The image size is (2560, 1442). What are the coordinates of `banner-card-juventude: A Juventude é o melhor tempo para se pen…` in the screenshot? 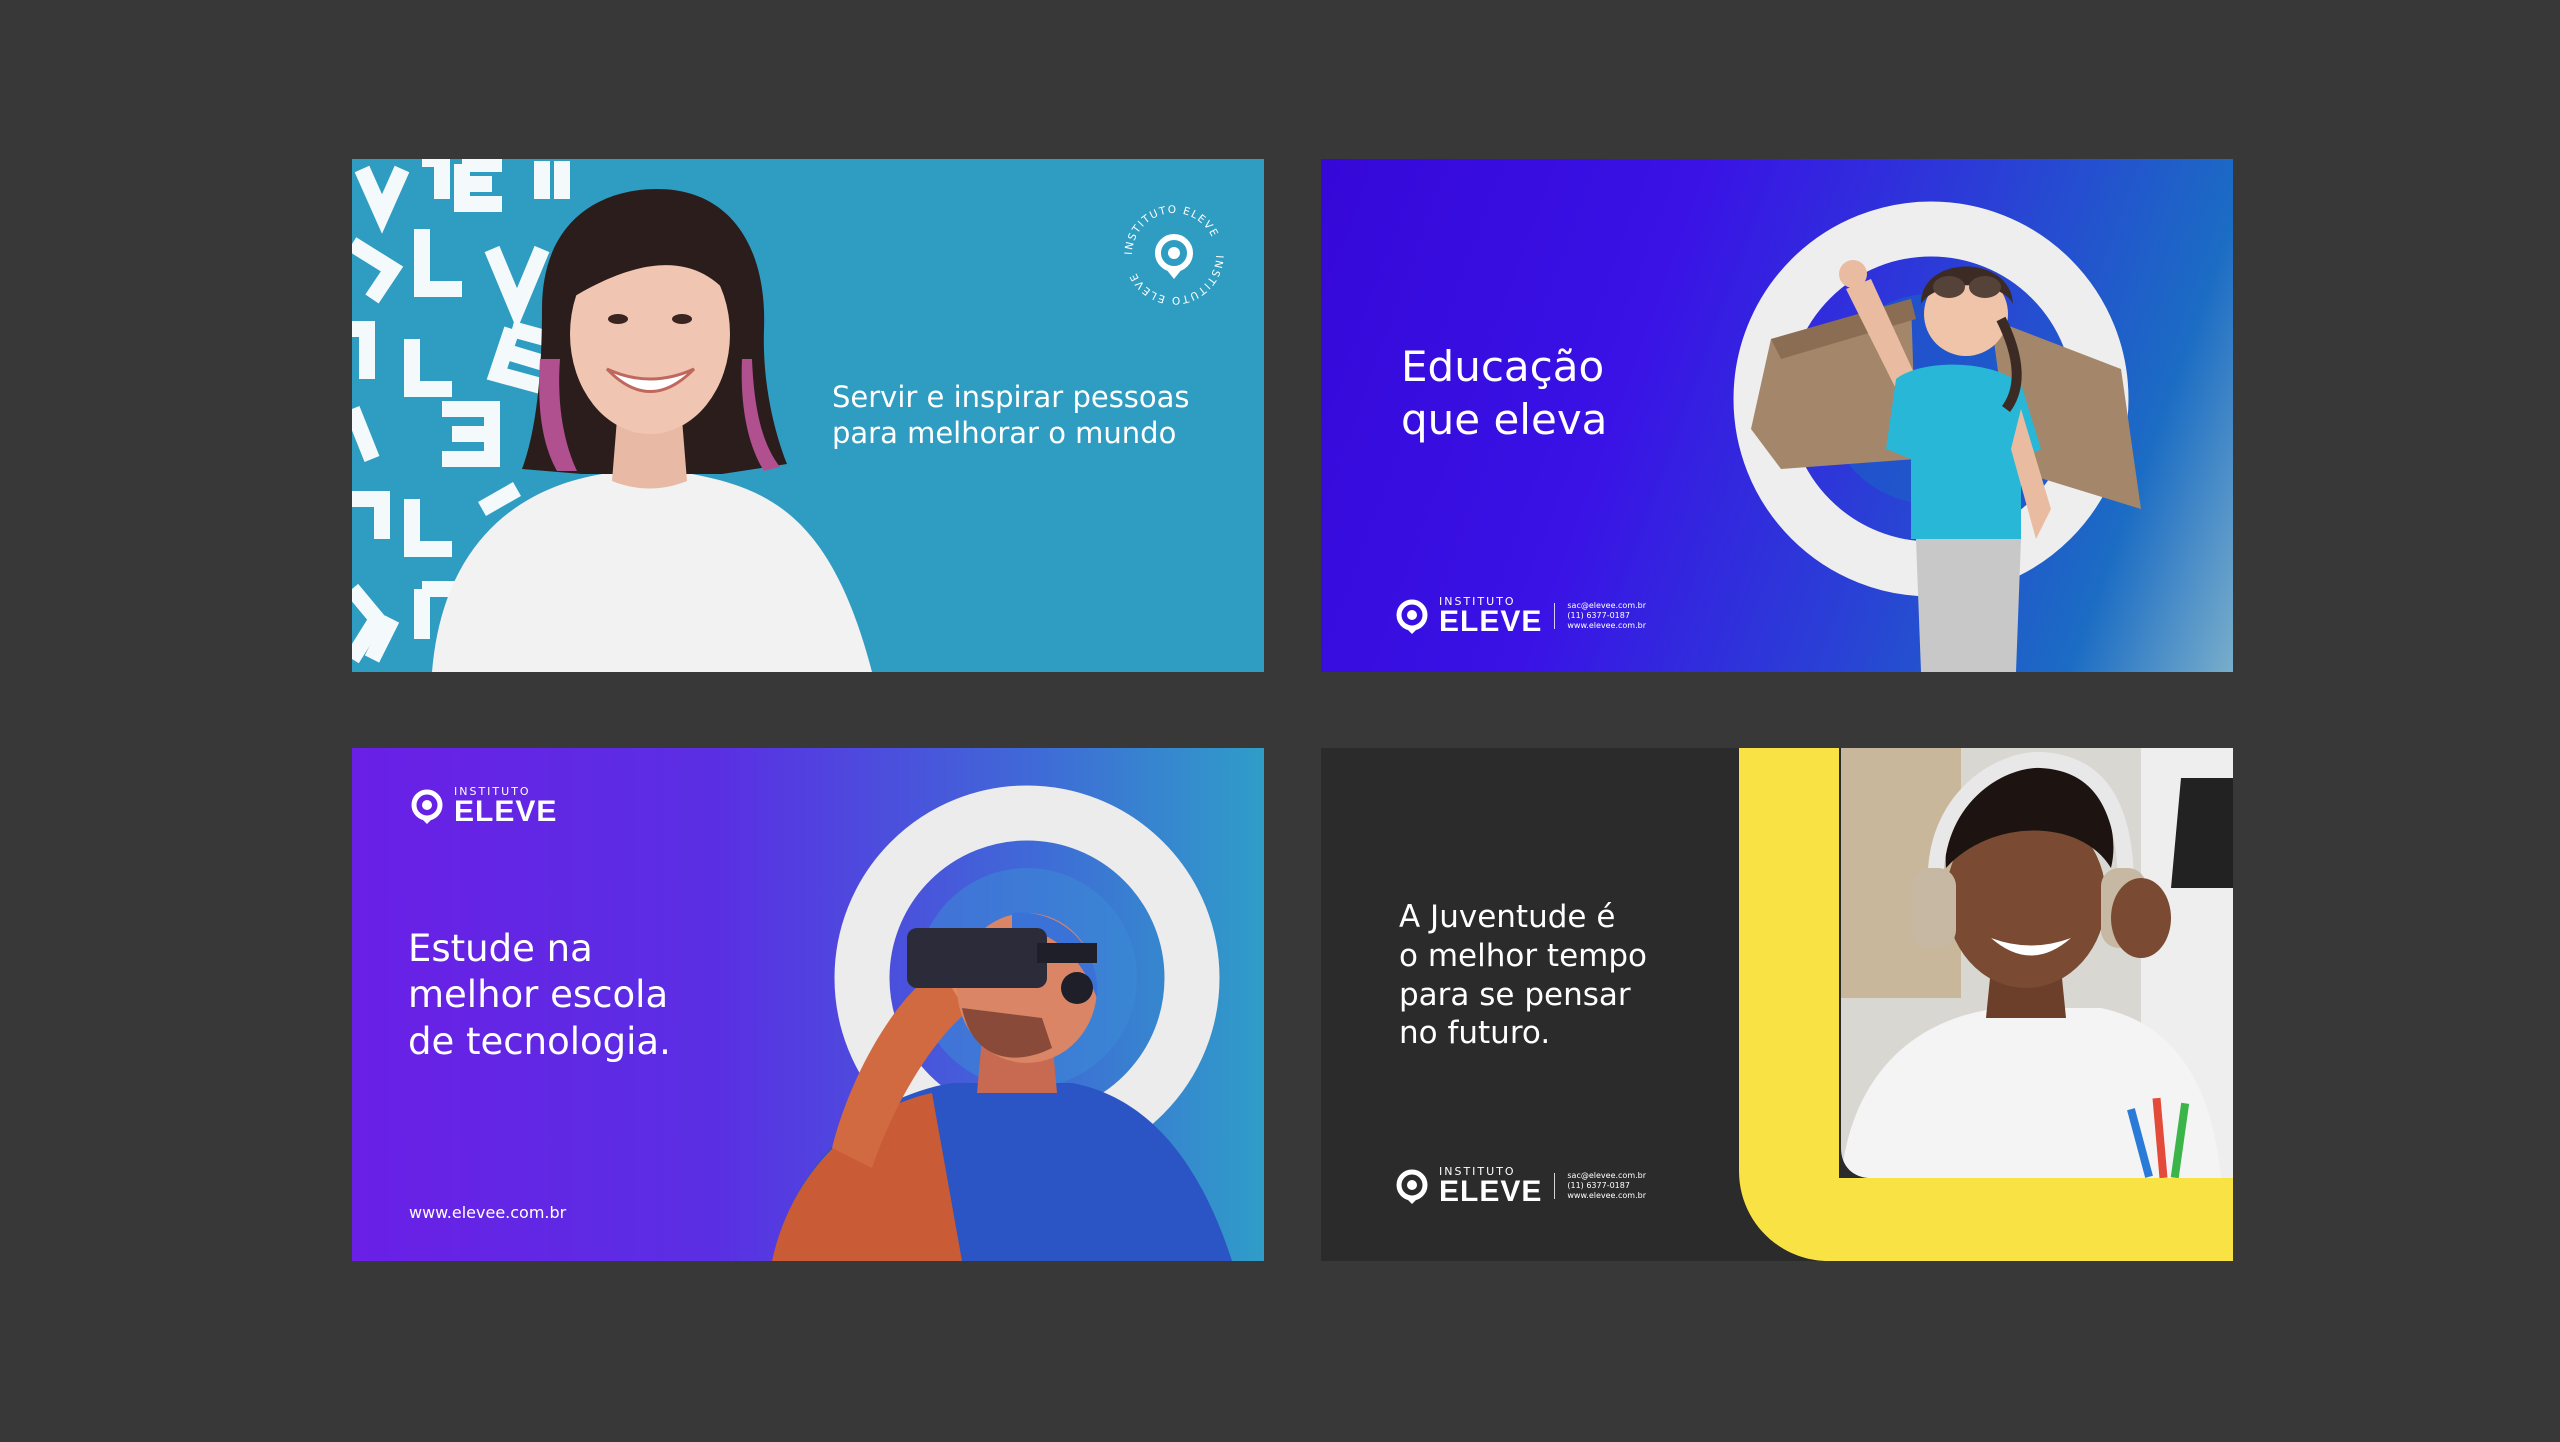 It's located at (1777, 1004).